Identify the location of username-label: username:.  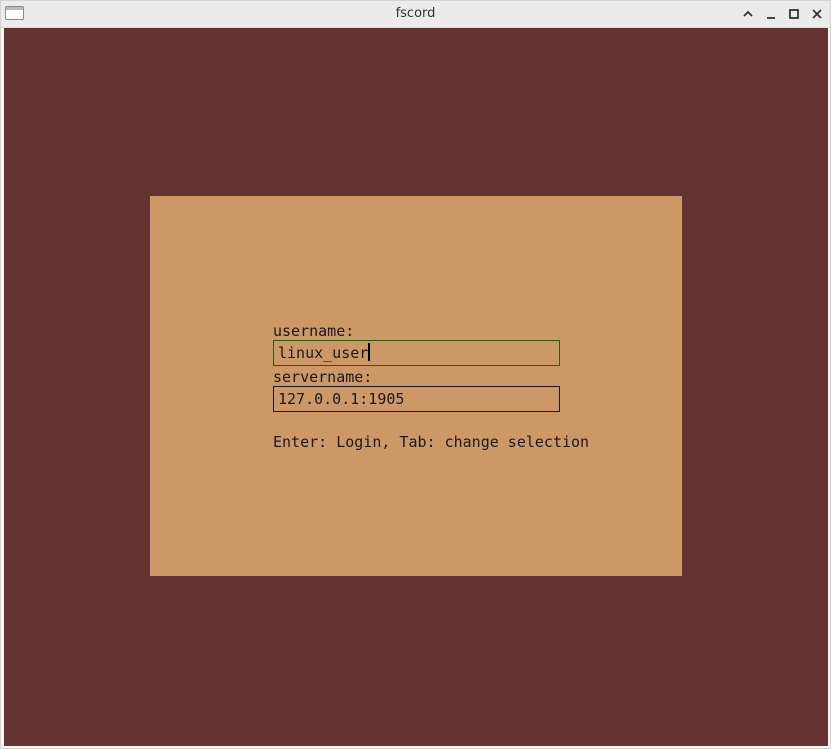
(314, 331).